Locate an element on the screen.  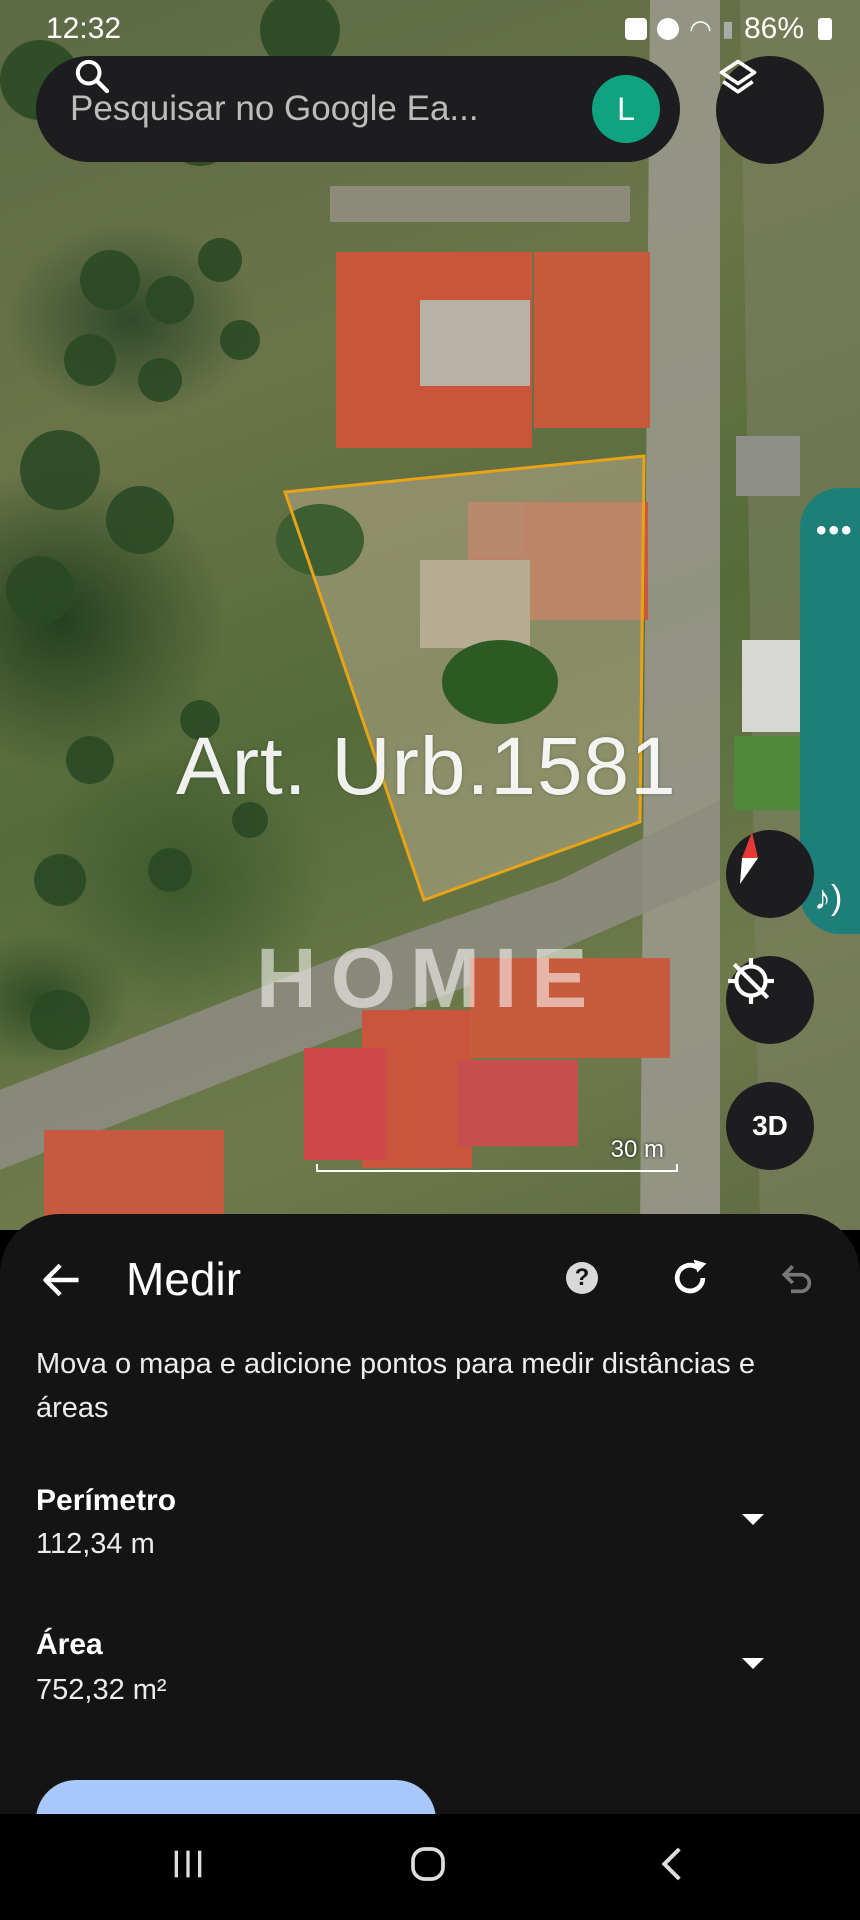
primary-action-button is located at coordinates (236, 1797).